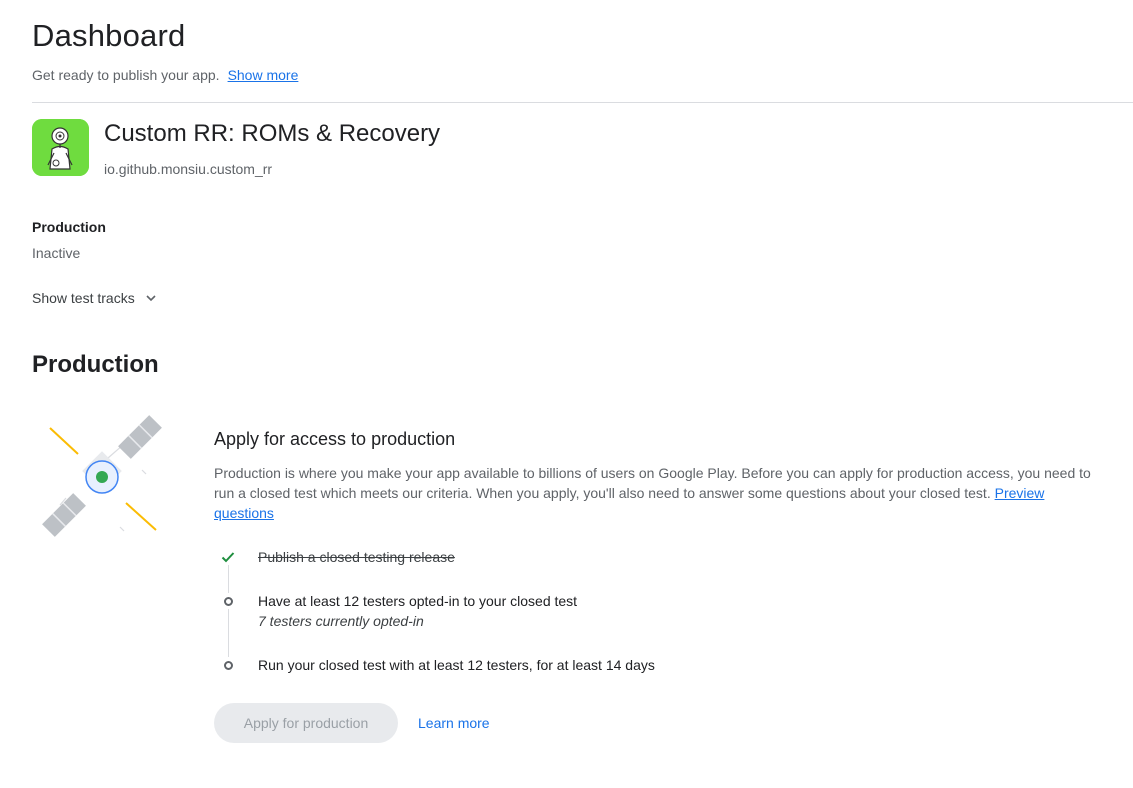 This screenshot has height=788, width=1133. What do you see at coordinates (335, 439) in the screenshot?
I see `production-card-title: Apply for access to production` at bounding box center [335, 439].